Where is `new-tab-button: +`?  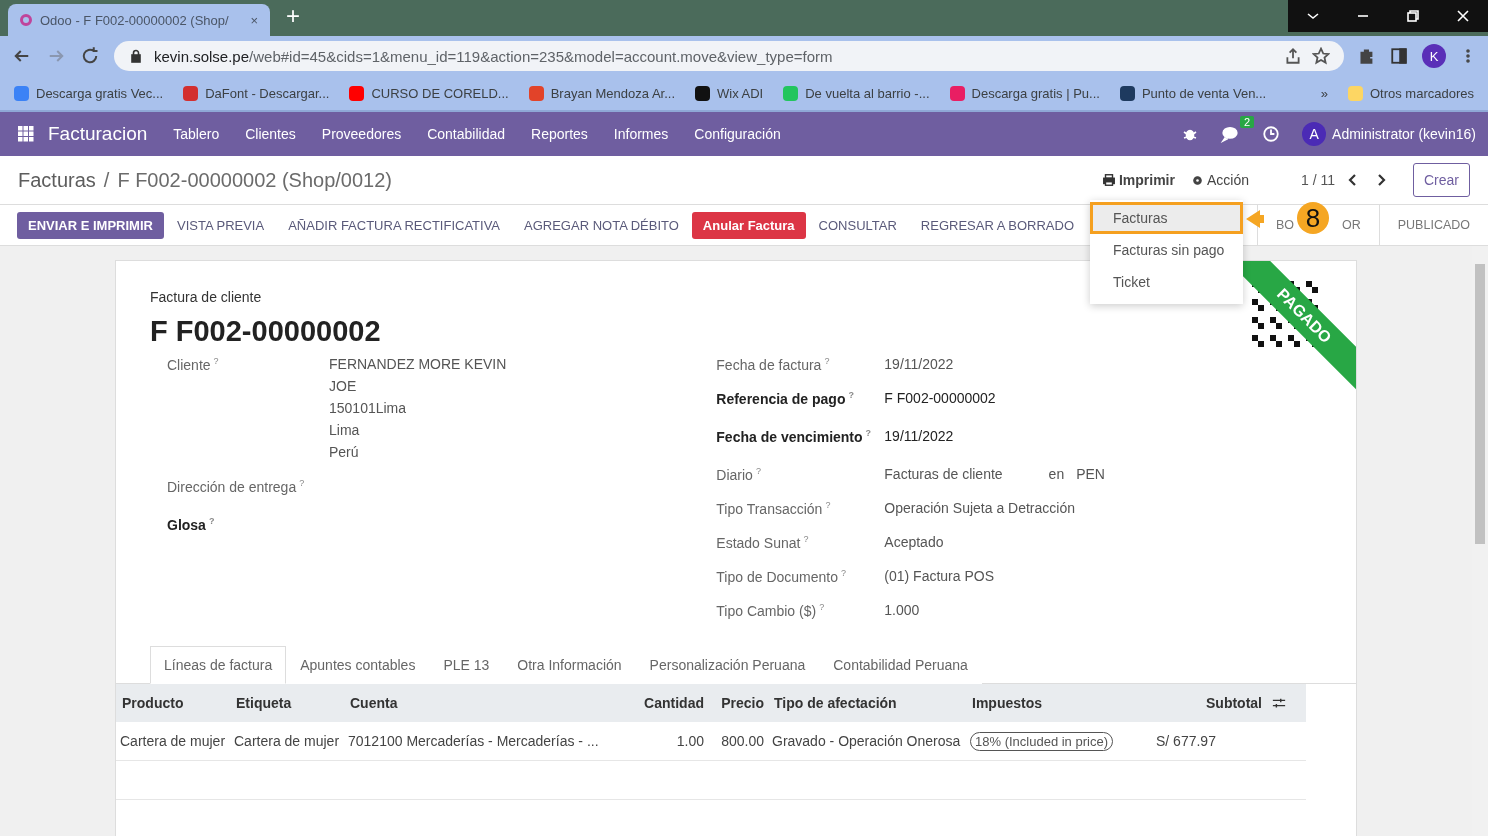 new-tab-button: + is located at coordinates (293, 16).